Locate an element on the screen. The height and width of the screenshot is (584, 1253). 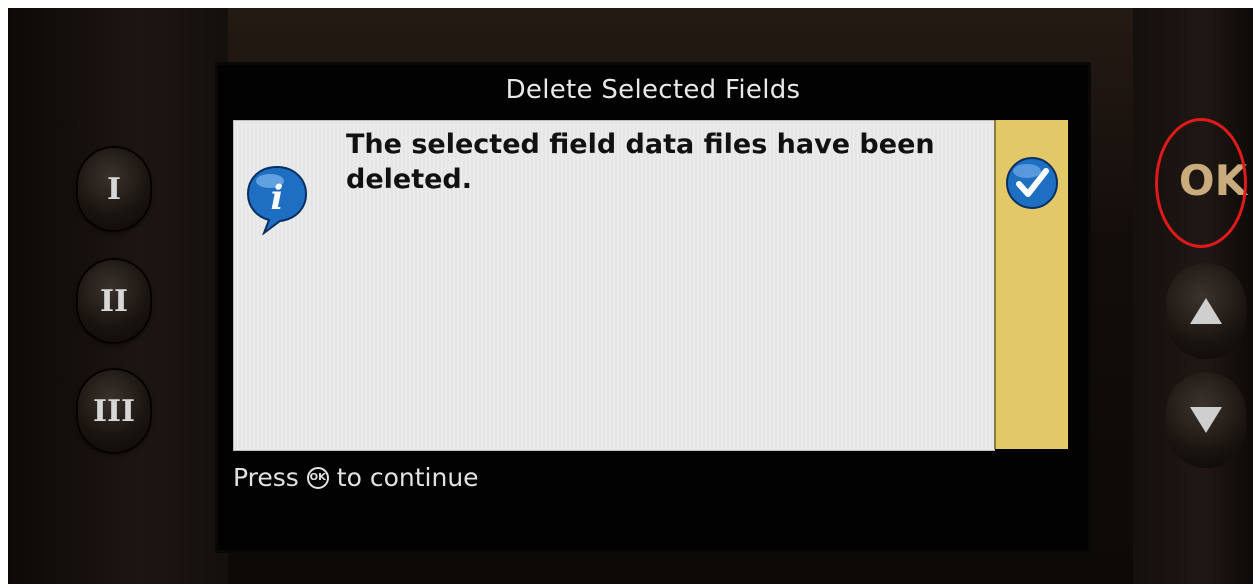
svg-text: i is located at coordinates (277, 198).